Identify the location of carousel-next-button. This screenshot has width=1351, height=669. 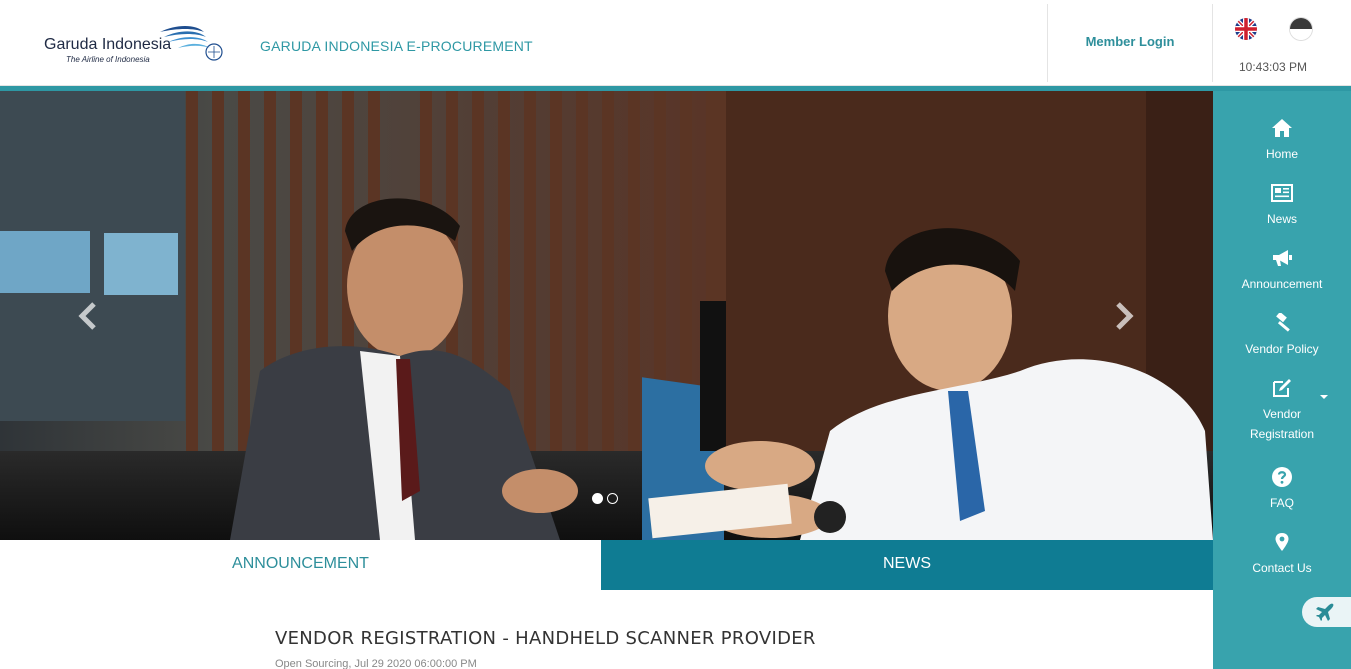
(1123, 316).